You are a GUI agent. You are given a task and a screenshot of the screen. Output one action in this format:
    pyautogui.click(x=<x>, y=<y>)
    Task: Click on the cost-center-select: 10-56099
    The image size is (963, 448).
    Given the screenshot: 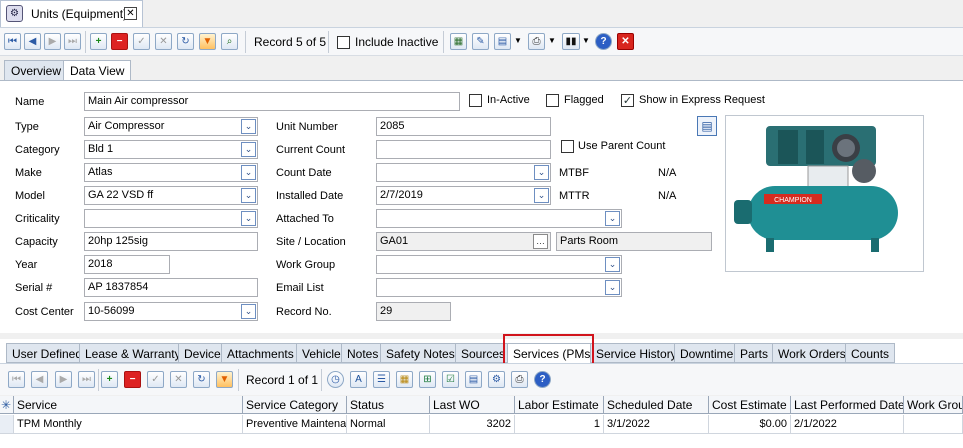 What is the action you would take?
    pyautogui.click(x=171, y=311)
    